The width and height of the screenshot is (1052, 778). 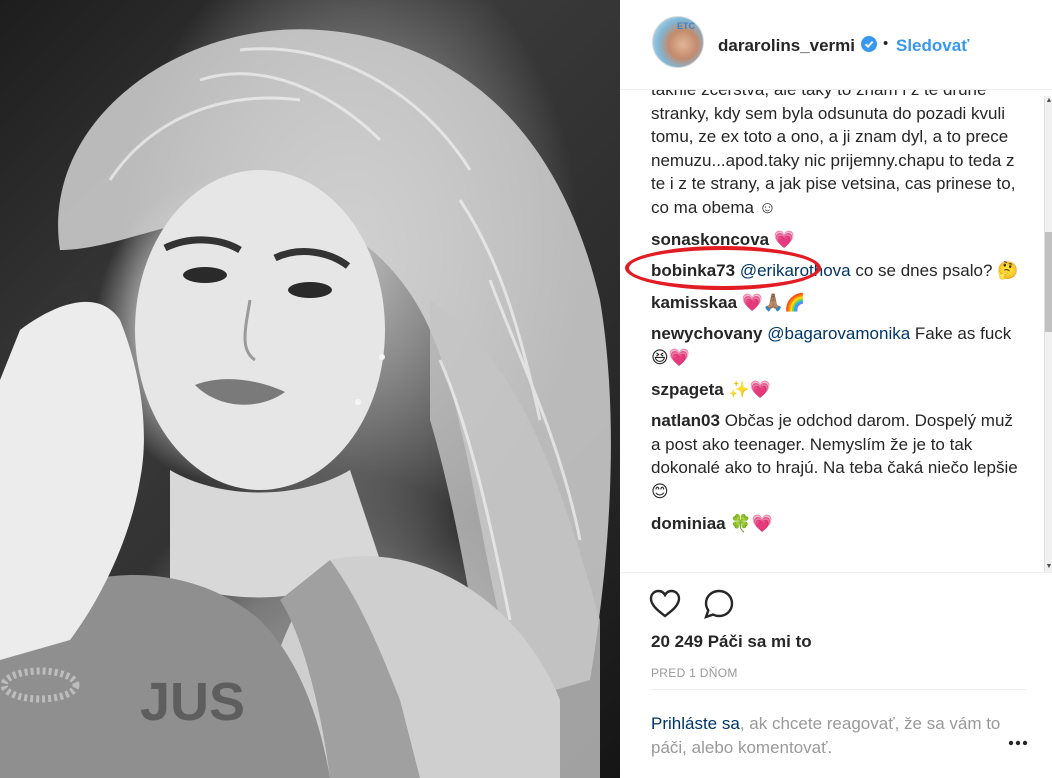 What do you see at coordinates (685, 420) in the screenshot?
I see `comment-username: natlan03` at bounding box center [685, 420].